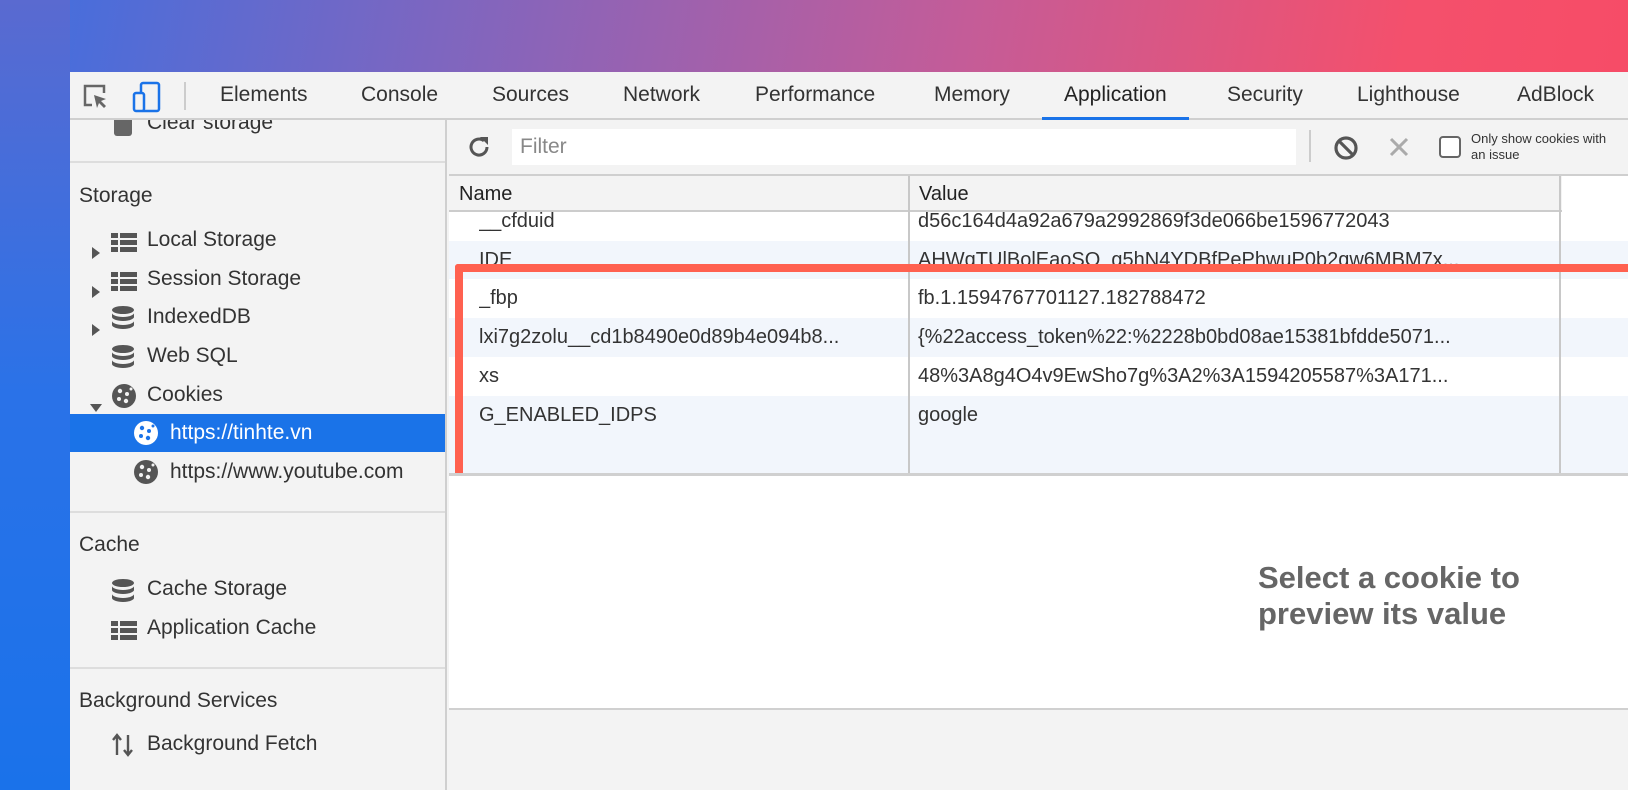 The height and width of the screenshot is (790, 1628). I want to click on tab-adblock: AdBlock, so click(1555, 96).